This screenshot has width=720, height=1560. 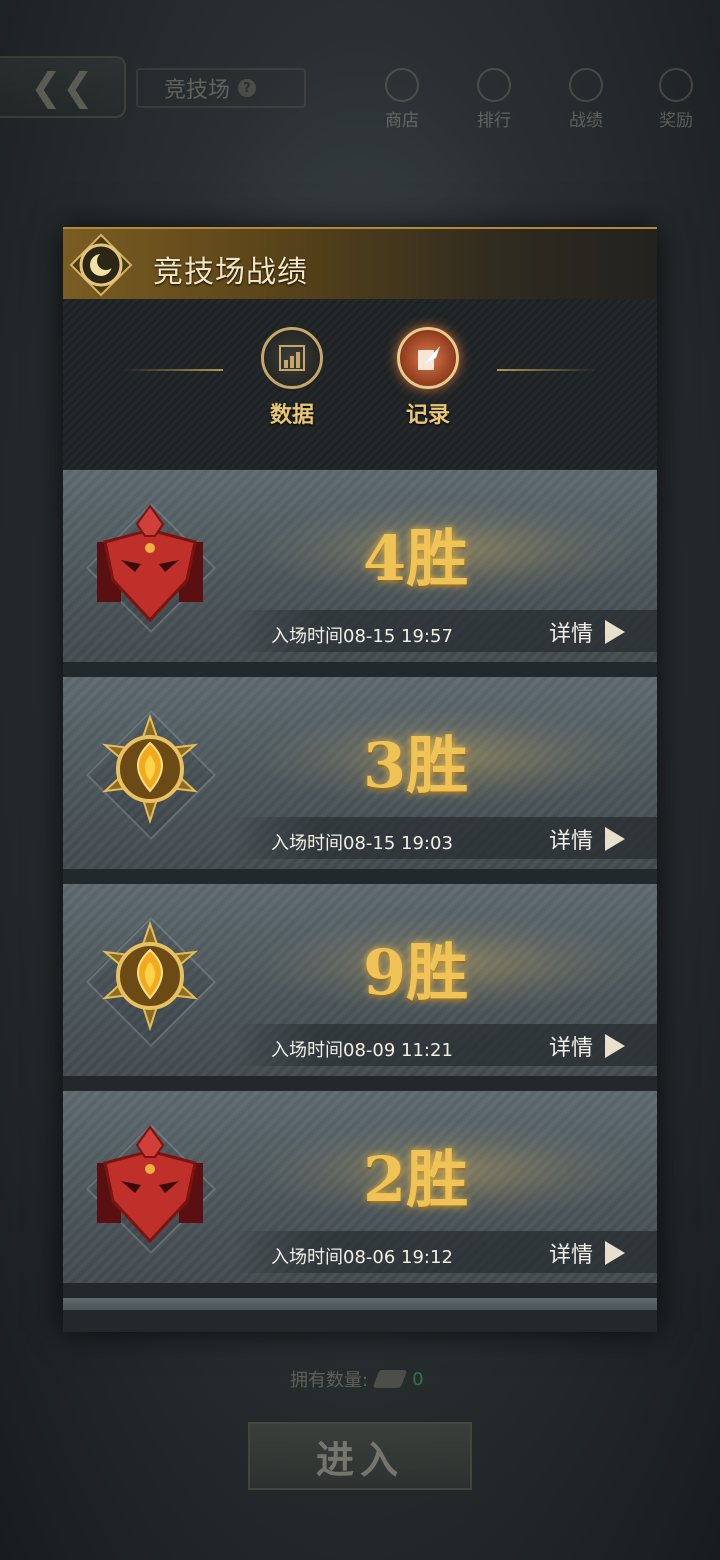 I want to click on nav-reward: 奖励, so click(x=676, y=99).